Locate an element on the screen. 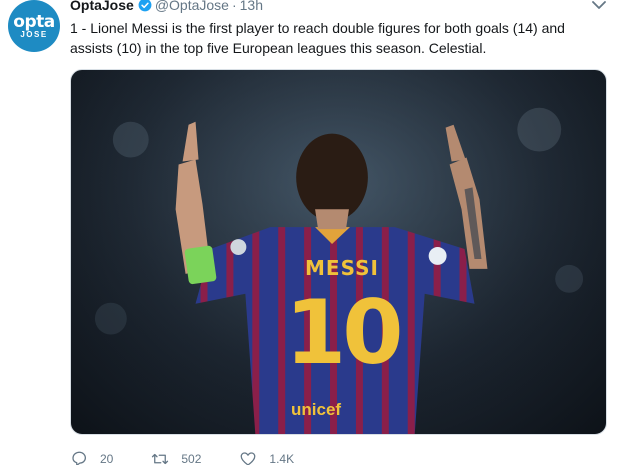  tweet-actions: 20 502 1.4K is located at coordinates (201, 457).